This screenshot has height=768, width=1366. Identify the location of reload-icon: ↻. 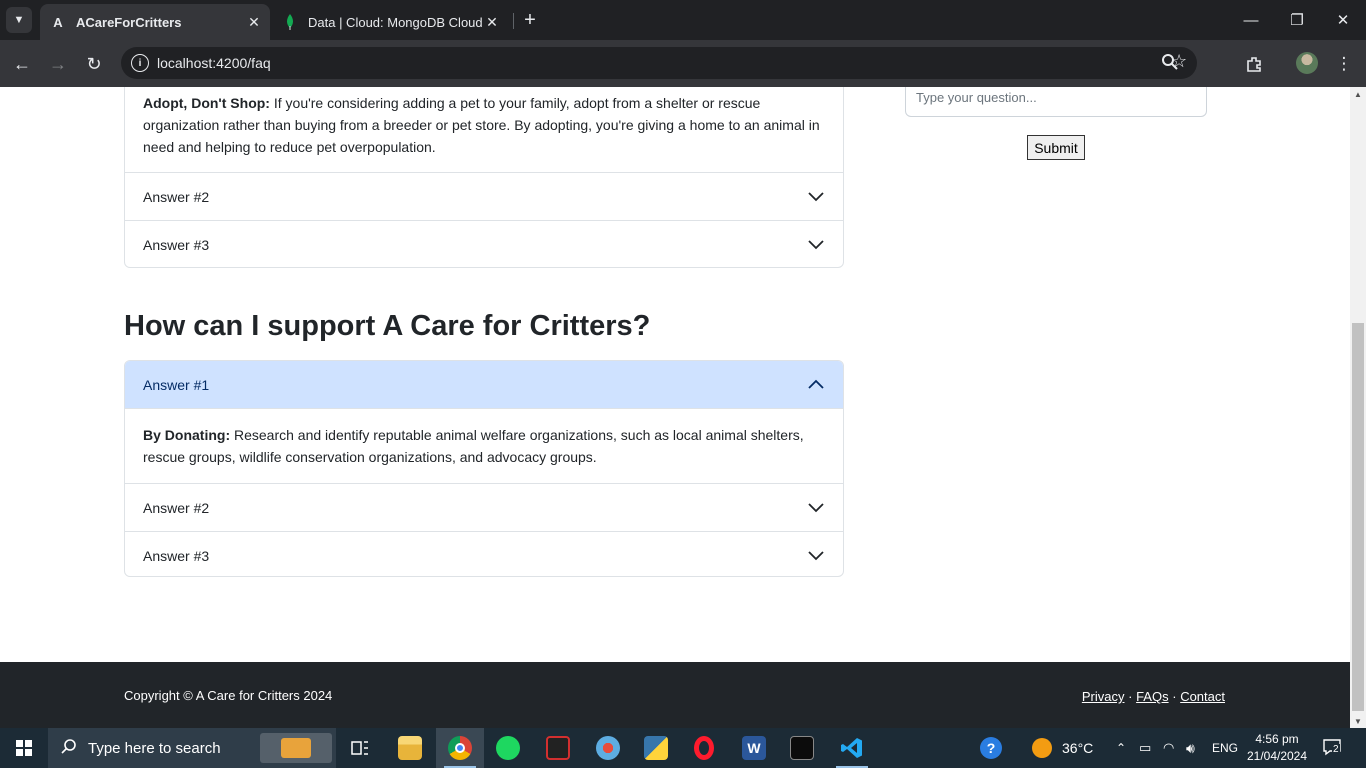
(94, 64).